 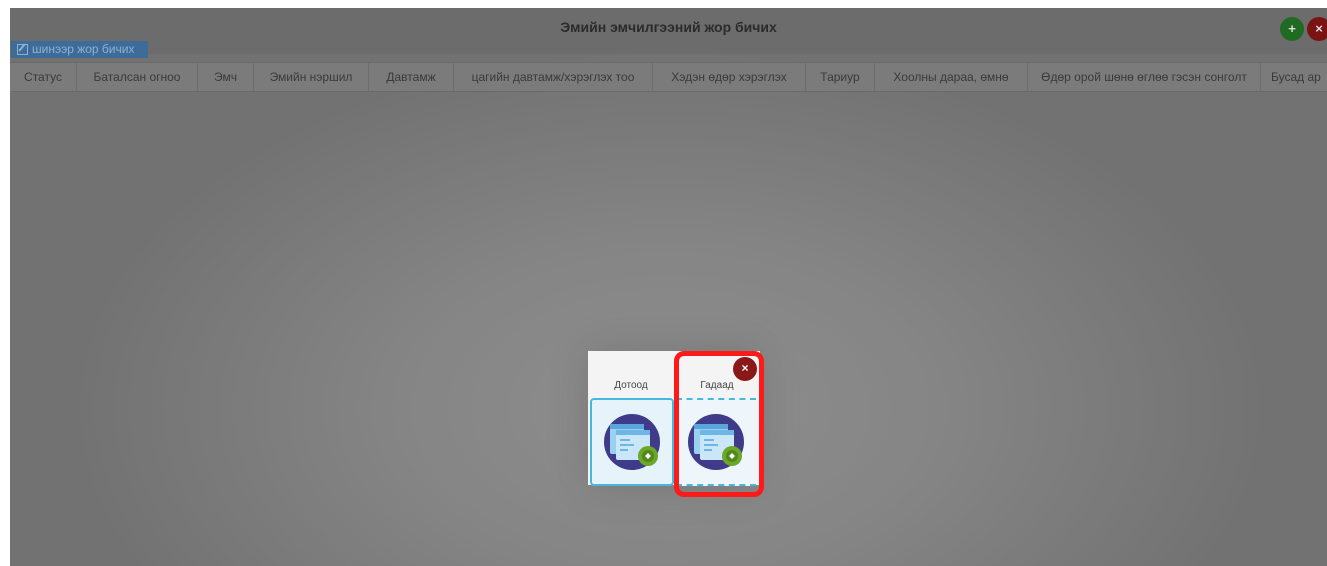 I want to click on col-doctor: Эмч, so click(x=226, y=77).